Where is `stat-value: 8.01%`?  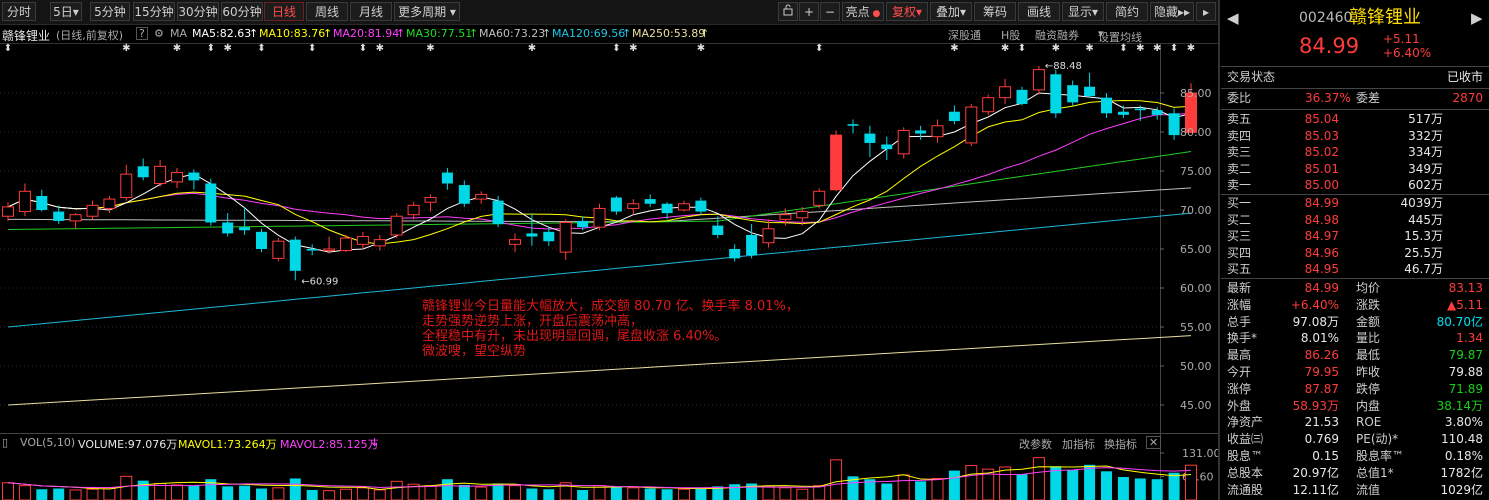 stat-value: 8.01% is located at coordinates (1319, 338).